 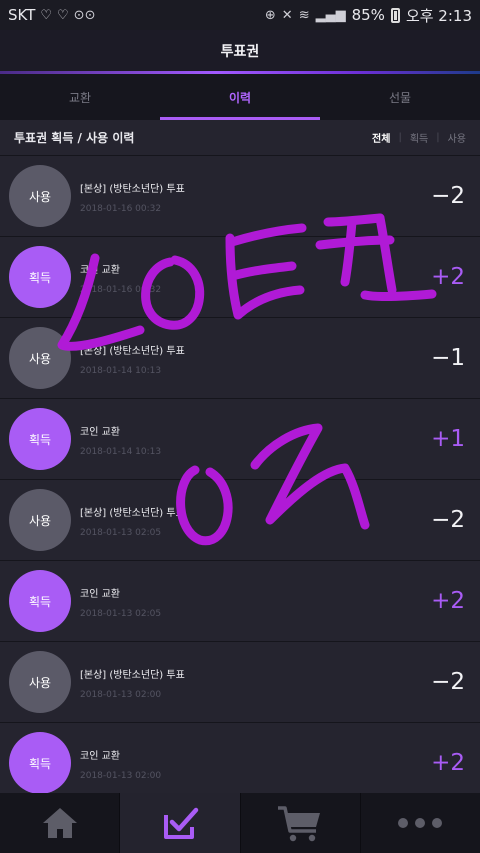 I want to click on mute-icon: ✕, so click(x=287, y=15).